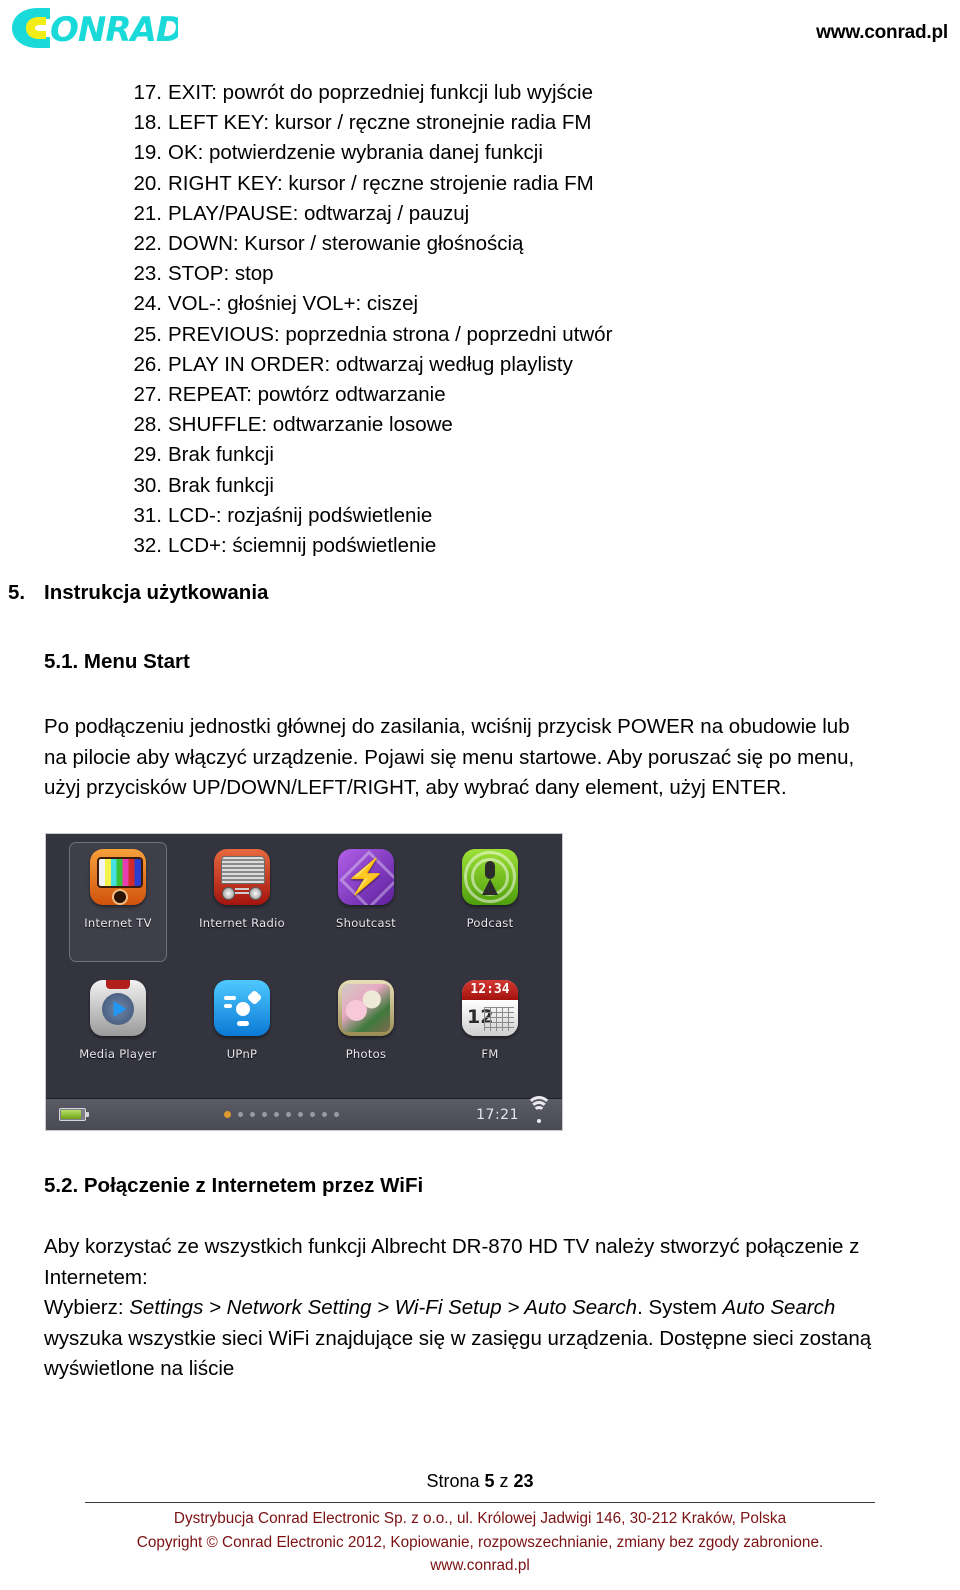  I want to click on conrad-logo: ONRAD, so click(93, 28).